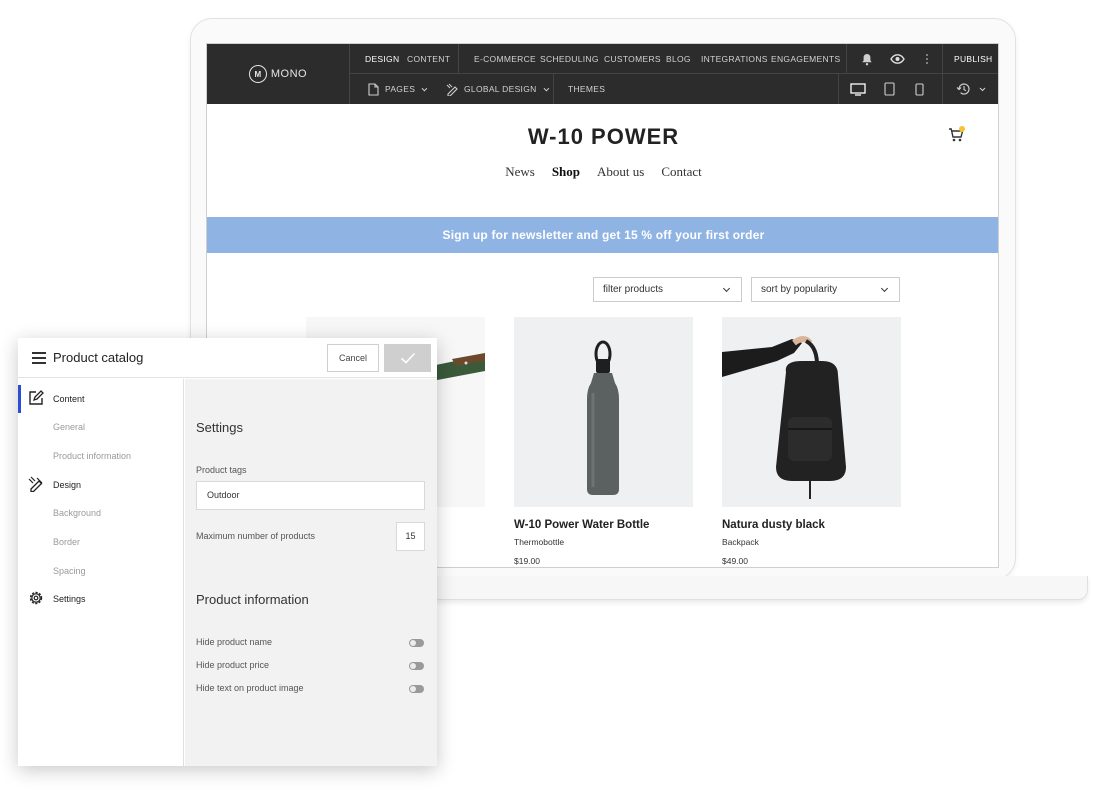 The height and width of the screenshot is (791, 1108). Describe the element at coordinates (674, 89) in the screenshot. I see `toolbar-row-bottom: PAGES GLOBAL DESIGN THEMES` at that location.